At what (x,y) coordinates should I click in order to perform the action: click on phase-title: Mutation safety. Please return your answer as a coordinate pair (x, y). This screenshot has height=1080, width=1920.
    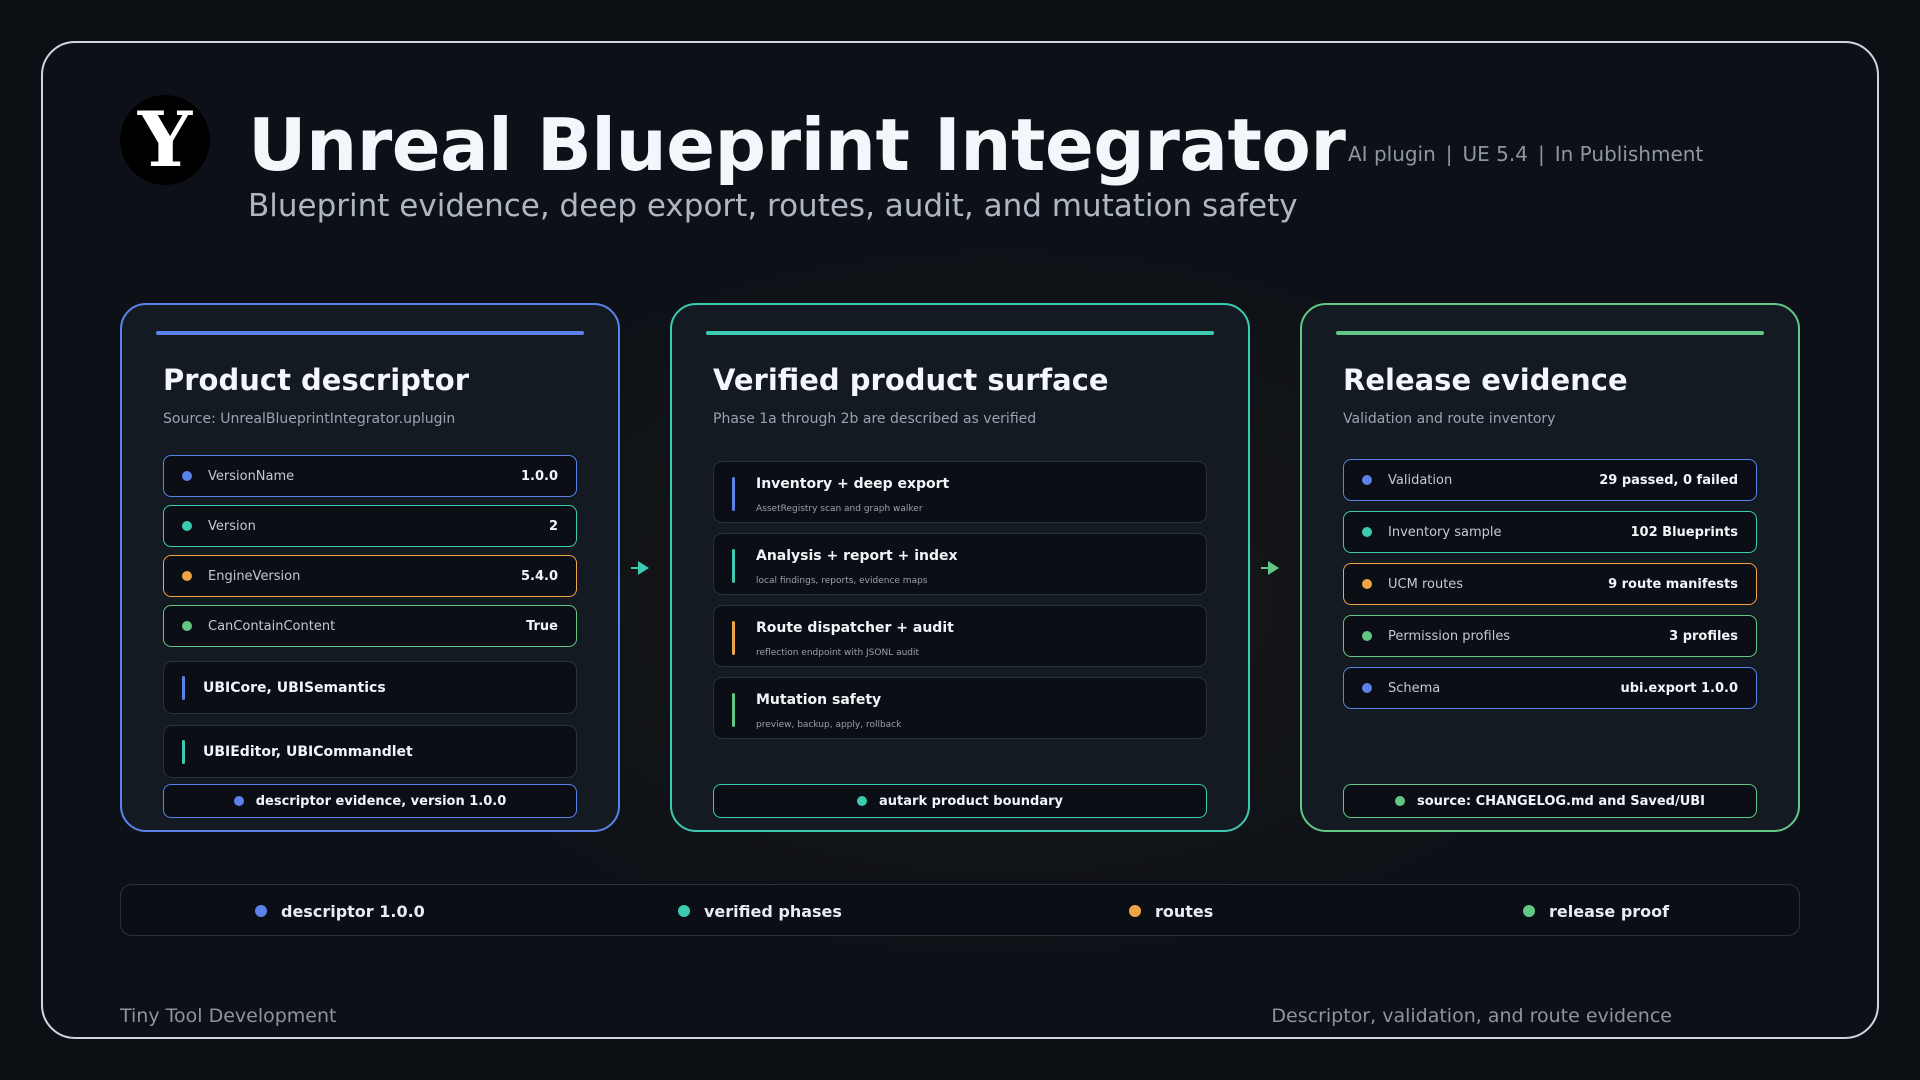
    Looking at the image, I should click on (819, 700).